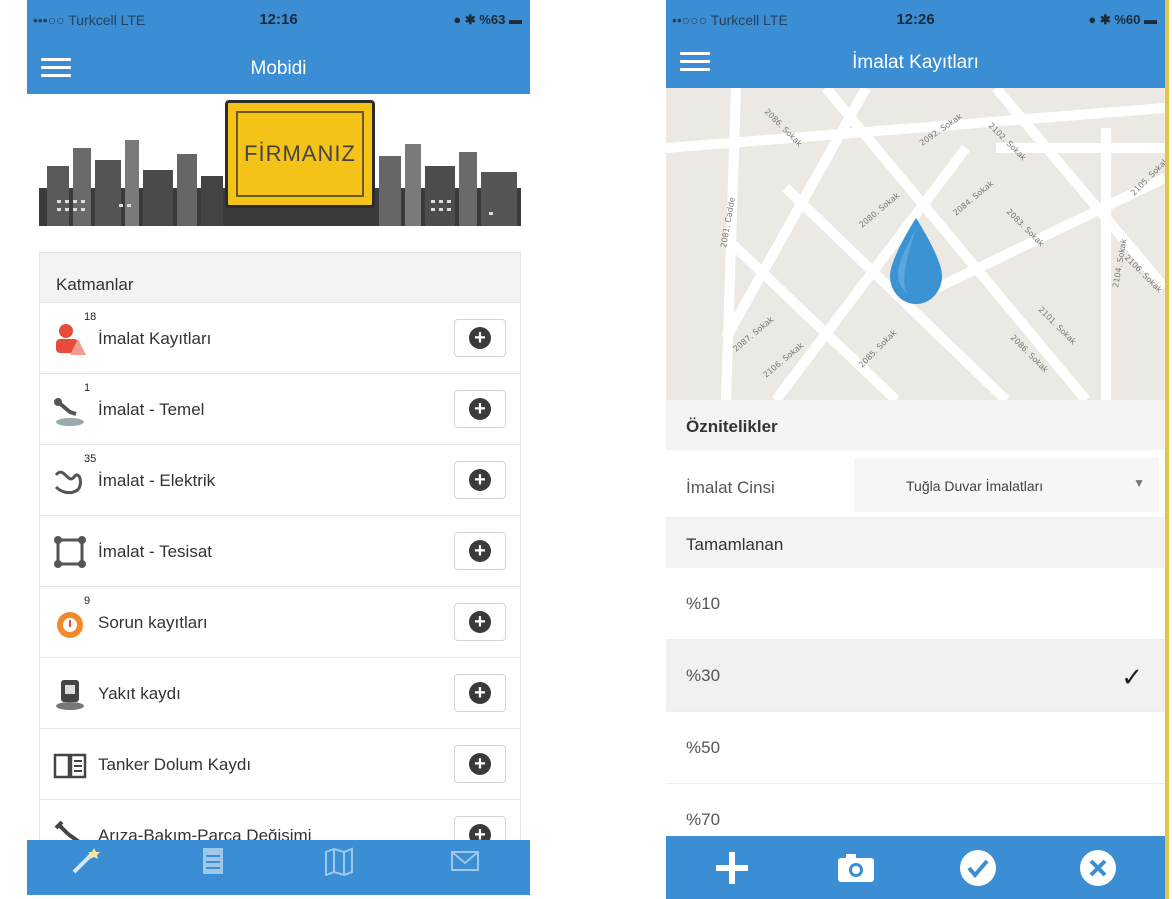 This screenshot has width=1172, height=899. Describe the element at coordinates (465, 861) in the screenshot. I see `mail-icon` at that location.